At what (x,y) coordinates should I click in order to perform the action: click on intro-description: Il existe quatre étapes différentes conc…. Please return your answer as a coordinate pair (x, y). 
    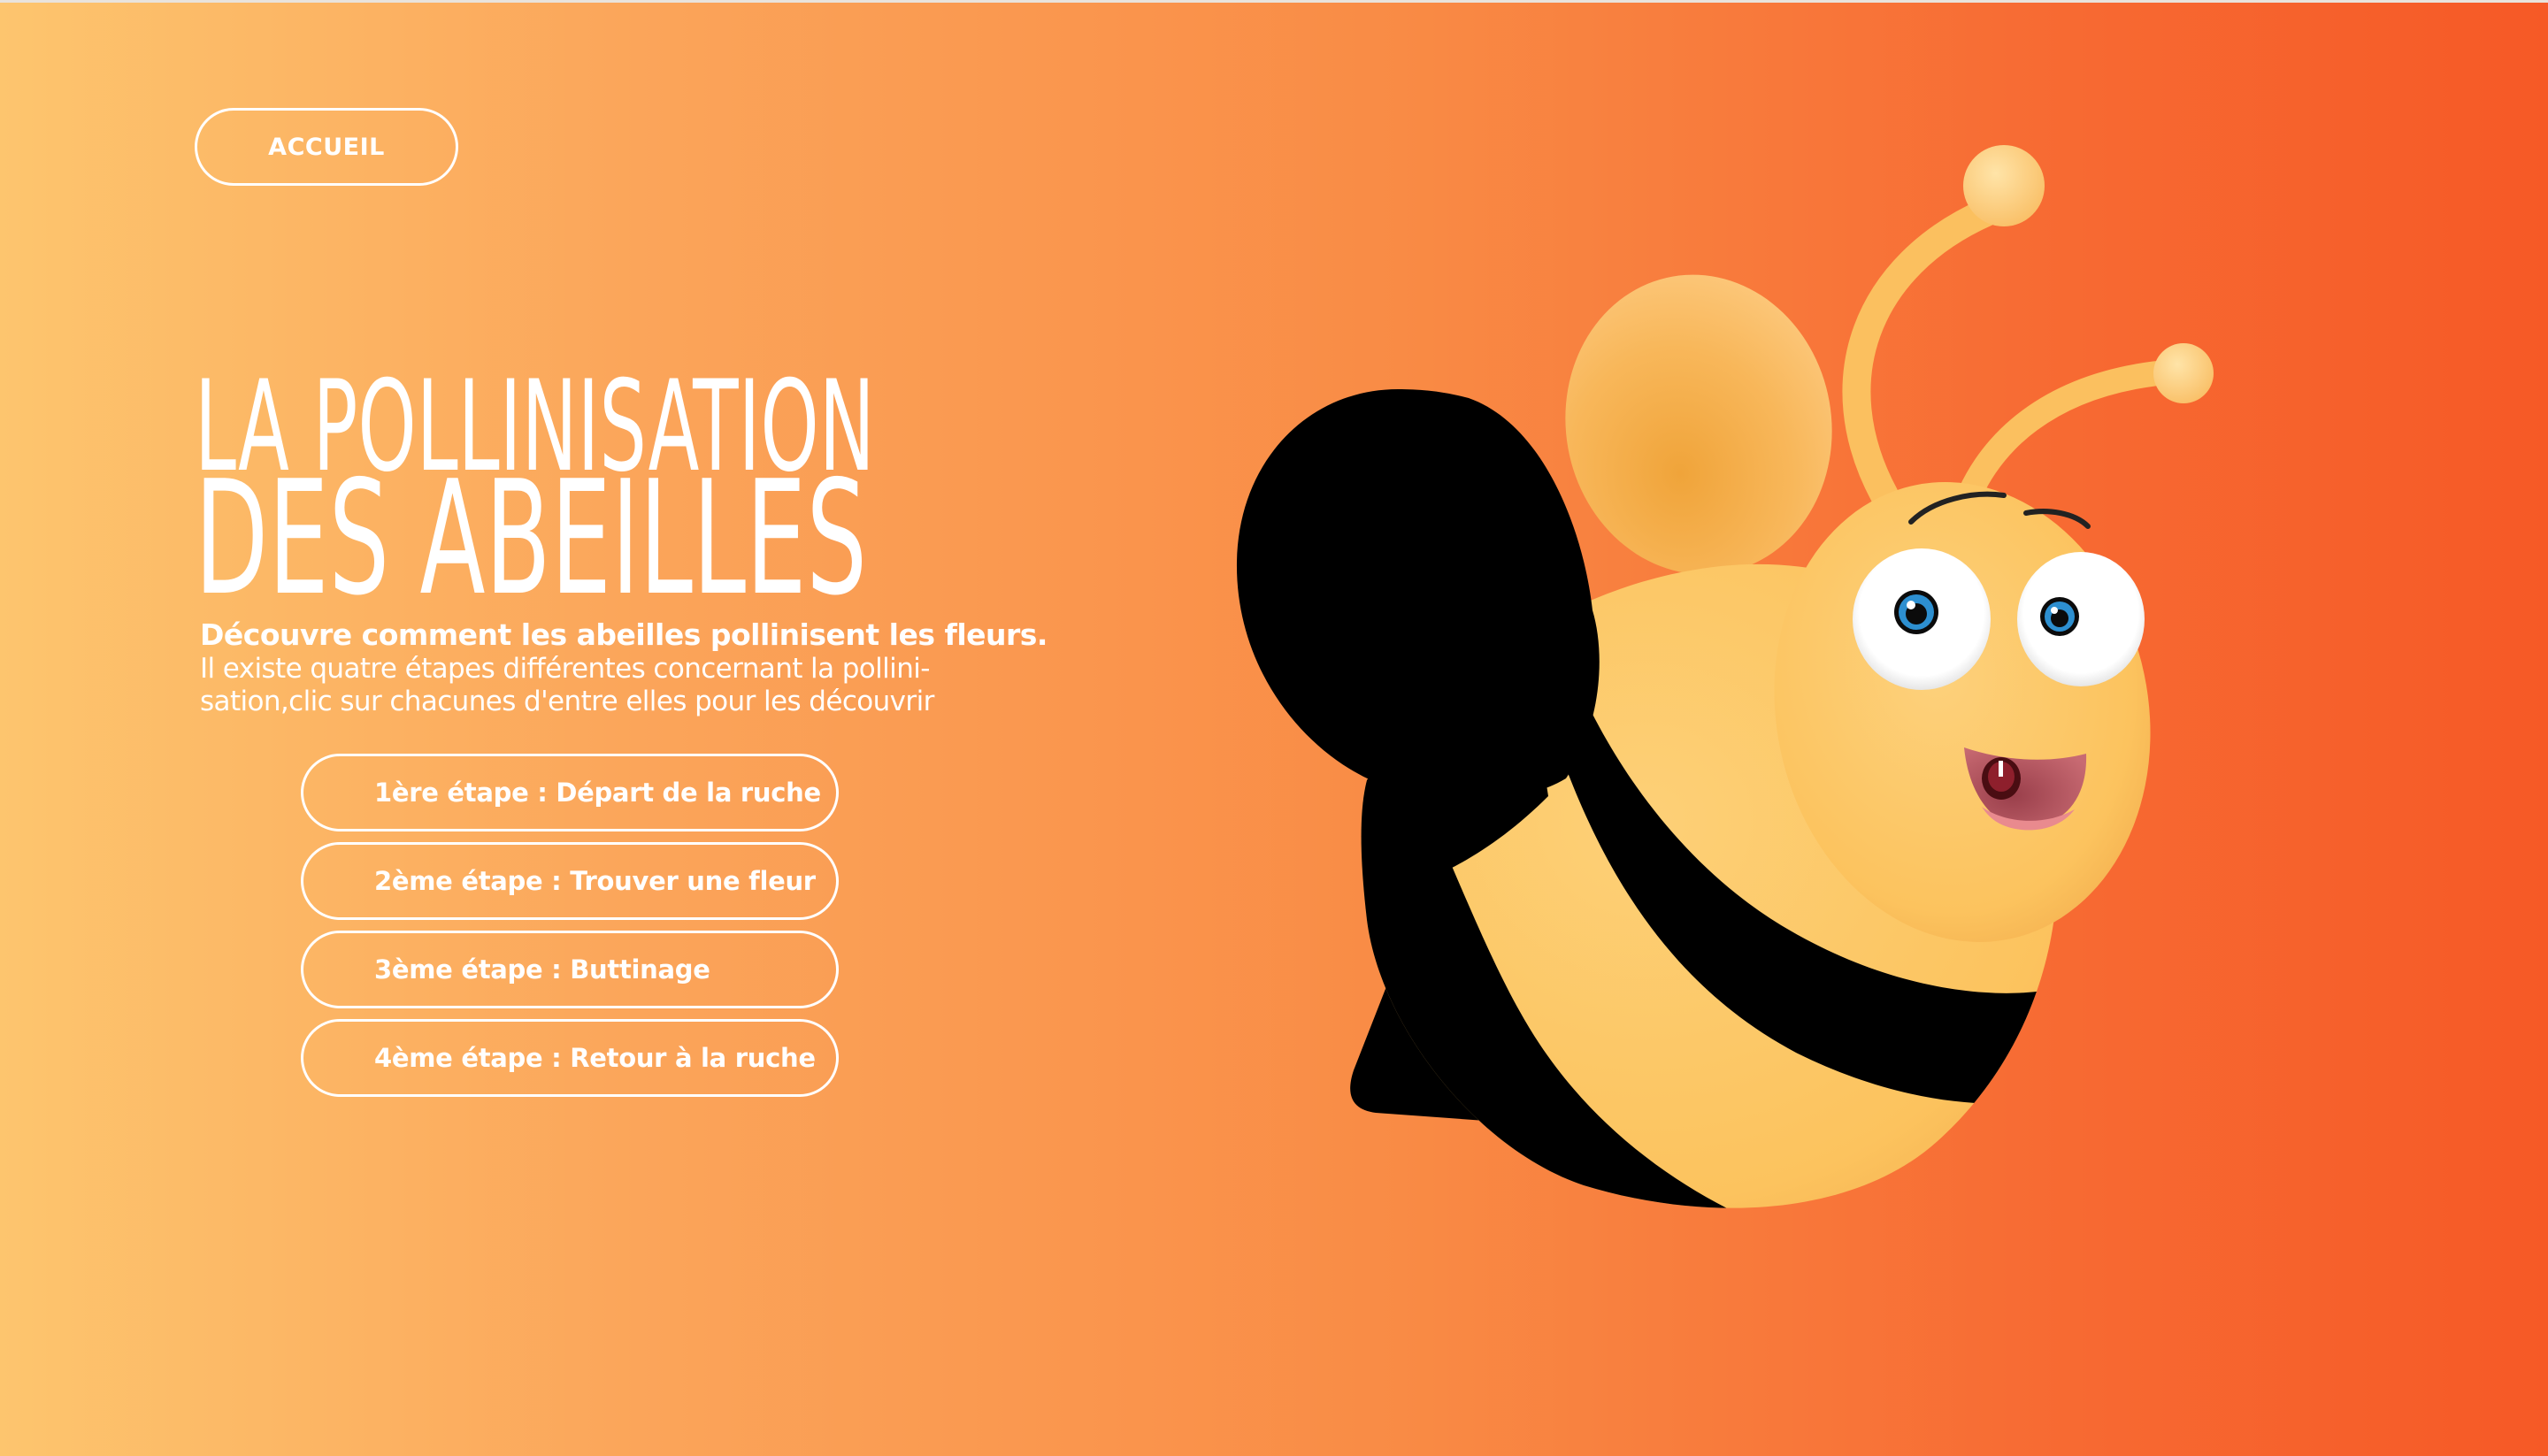
    Looking at the image, I should click on (567, 685).